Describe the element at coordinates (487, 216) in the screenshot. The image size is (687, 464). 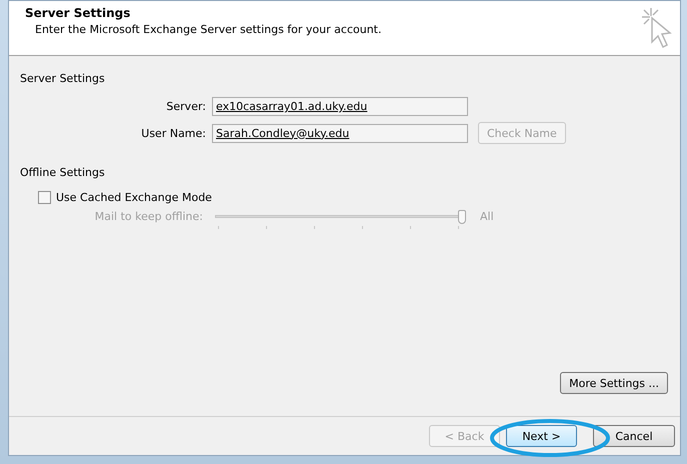
I see `slider-value: All` at that location.